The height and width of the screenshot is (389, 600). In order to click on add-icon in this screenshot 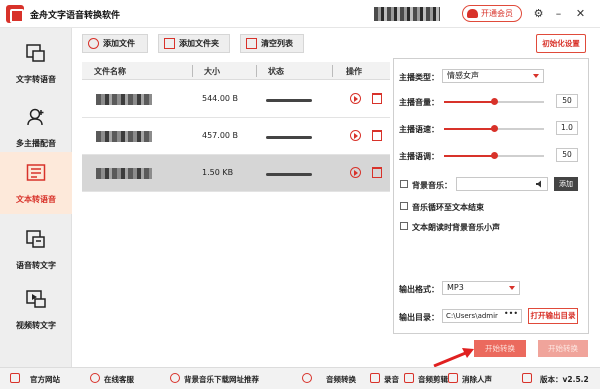, I will do `click(93, 43)`.